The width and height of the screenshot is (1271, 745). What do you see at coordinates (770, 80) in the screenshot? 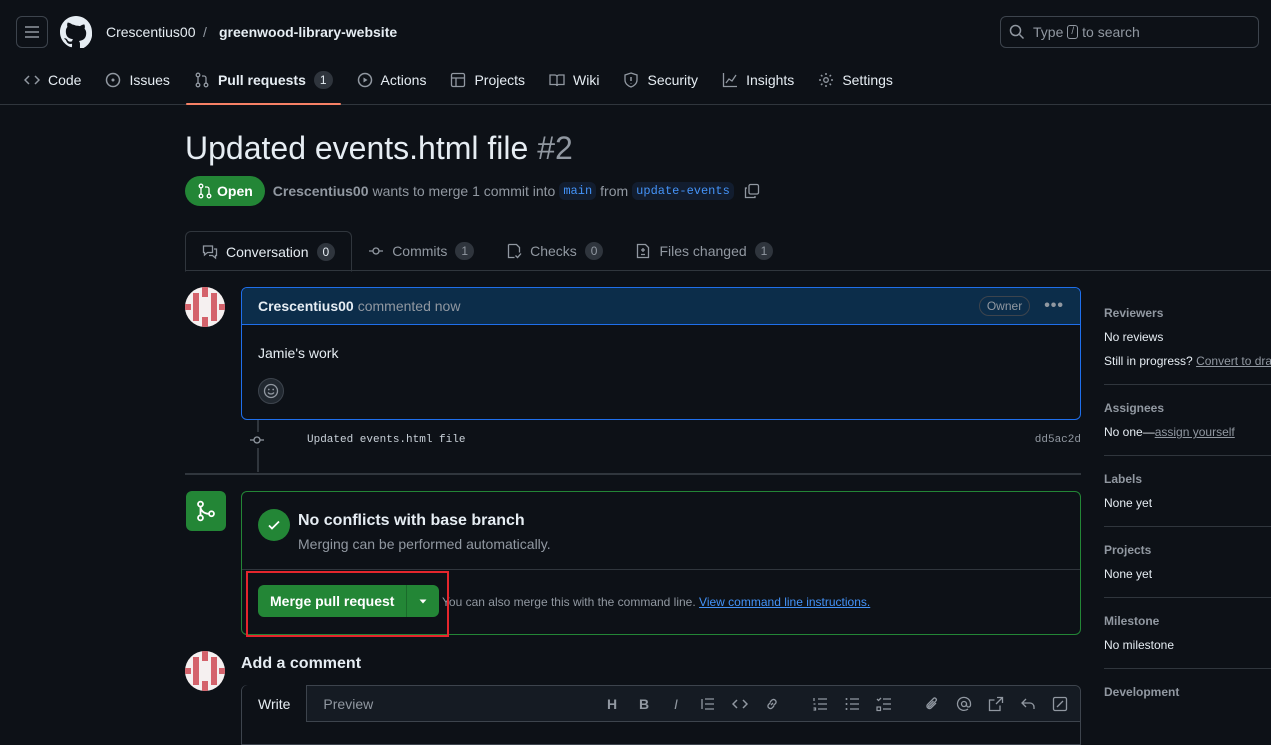
I see `tab-insights-label: Insights` at bounding box center [770, 80].